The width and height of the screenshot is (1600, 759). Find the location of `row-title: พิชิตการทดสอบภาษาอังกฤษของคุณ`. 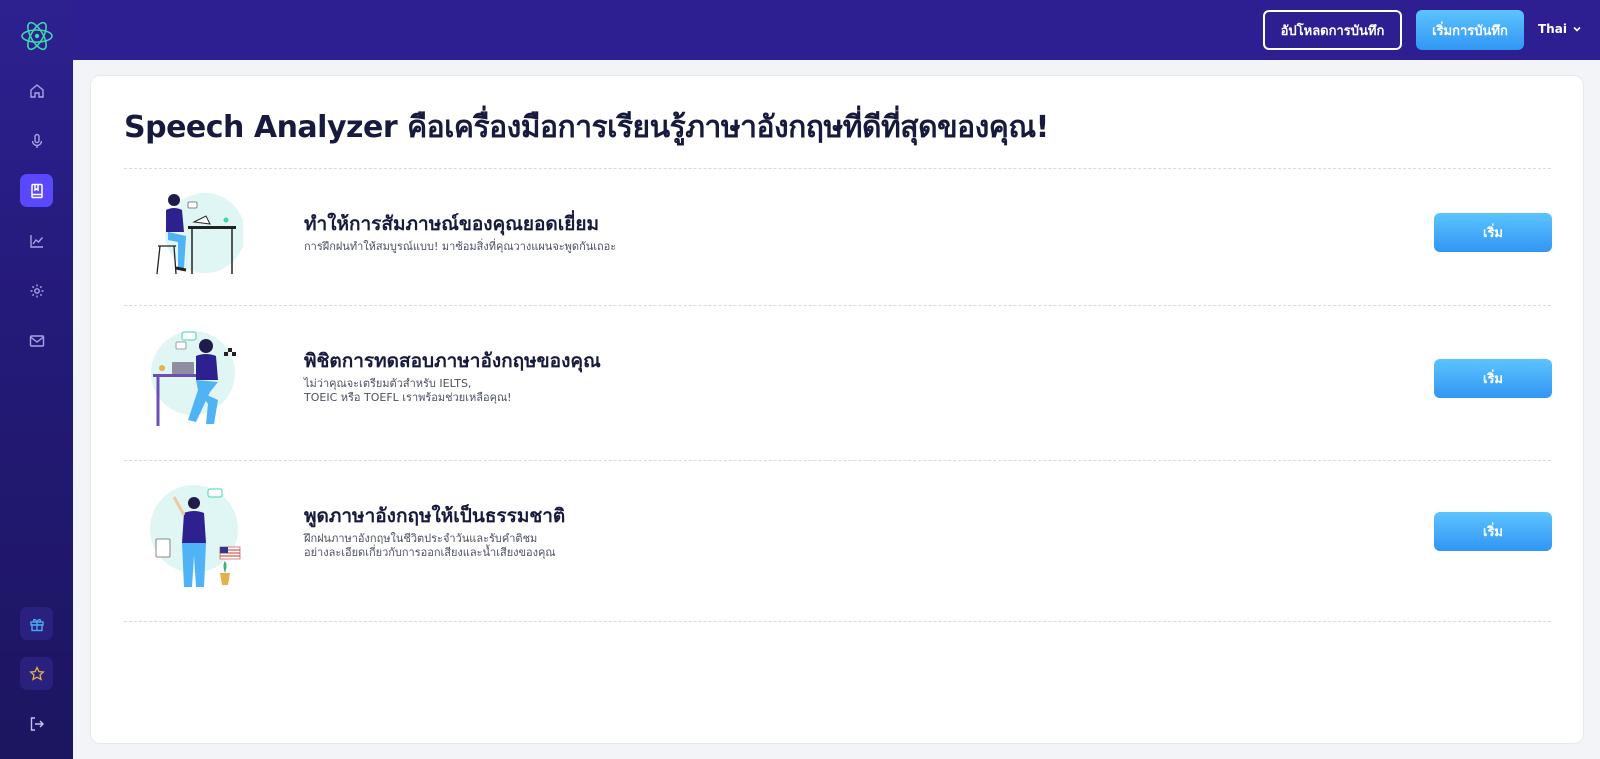

row-title: พิชิตการทดสอบภาษาอังกฤษของคุณ is located at coordinates (452, 361).